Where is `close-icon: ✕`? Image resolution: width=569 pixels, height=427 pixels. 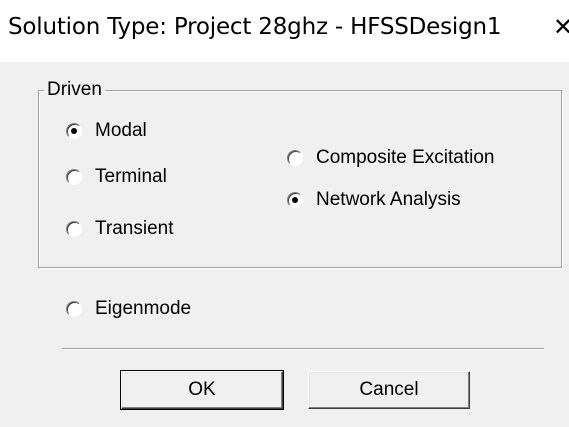
close-icon: ✕ is located at coordinates (561, 27).